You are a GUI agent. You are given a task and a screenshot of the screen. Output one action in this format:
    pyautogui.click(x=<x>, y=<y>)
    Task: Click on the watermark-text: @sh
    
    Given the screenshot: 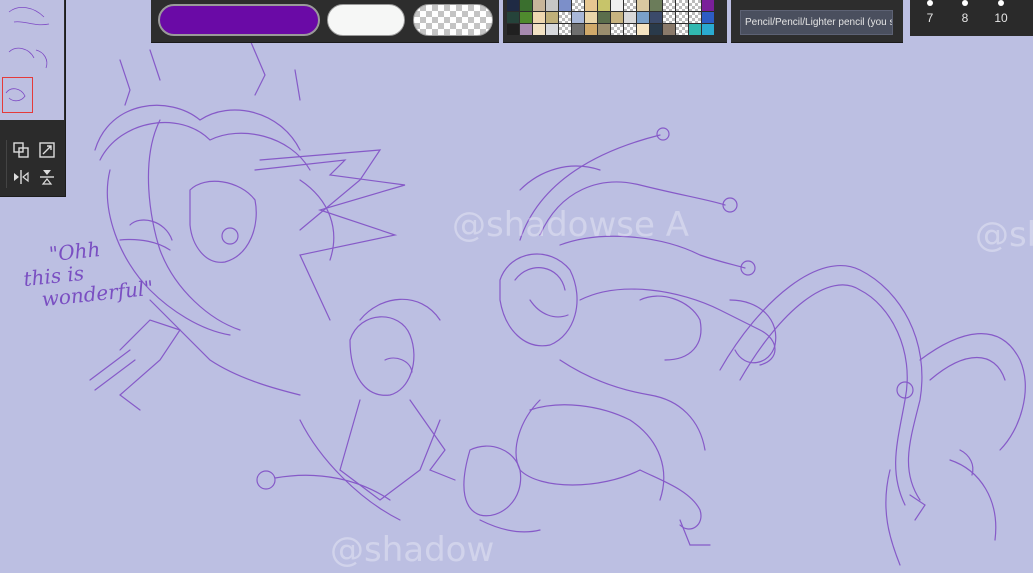 What is the action you would take?
    pyautogui.click(x=1004, y=235)
    